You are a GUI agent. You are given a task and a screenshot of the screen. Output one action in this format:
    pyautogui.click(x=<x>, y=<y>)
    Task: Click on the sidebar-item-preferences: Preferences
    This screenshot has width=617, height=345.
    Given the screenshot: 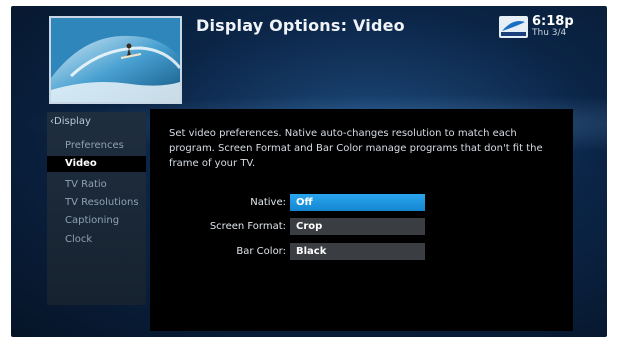 What is the action you would take?
    pyautogui.click(x=94, y=146)
    